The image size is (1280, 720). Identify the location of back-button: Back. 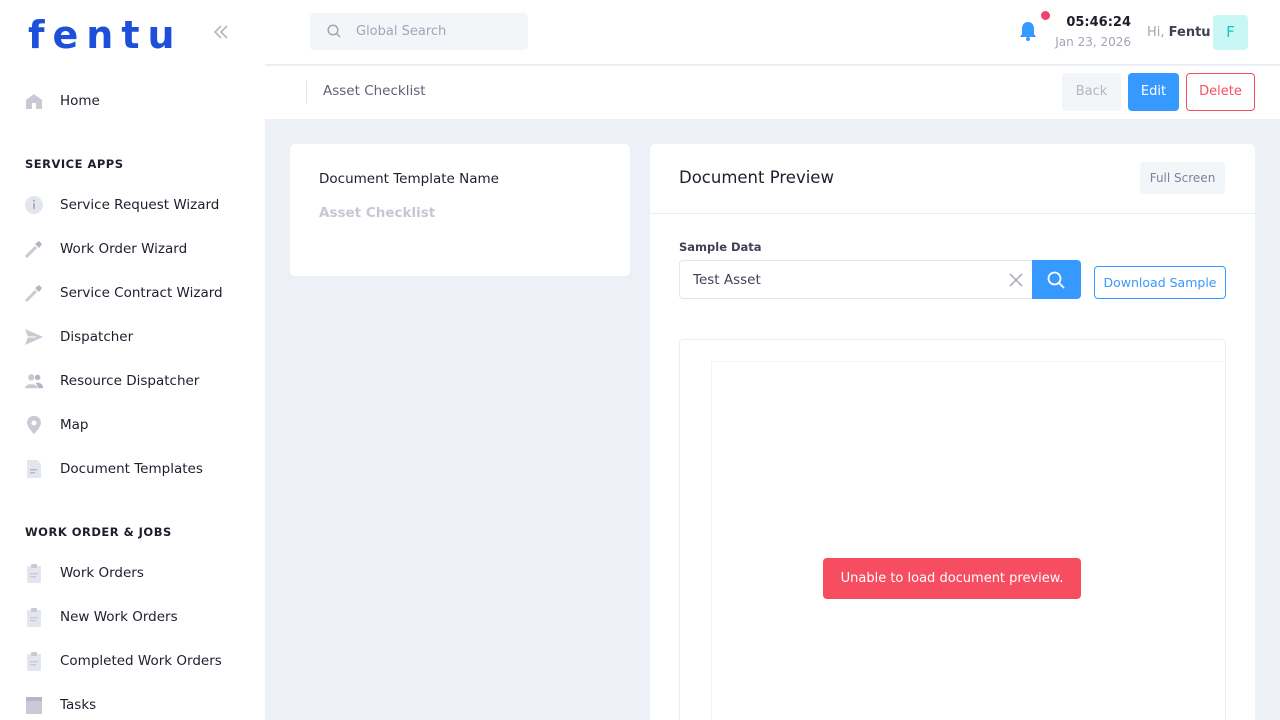
(1091, 92).